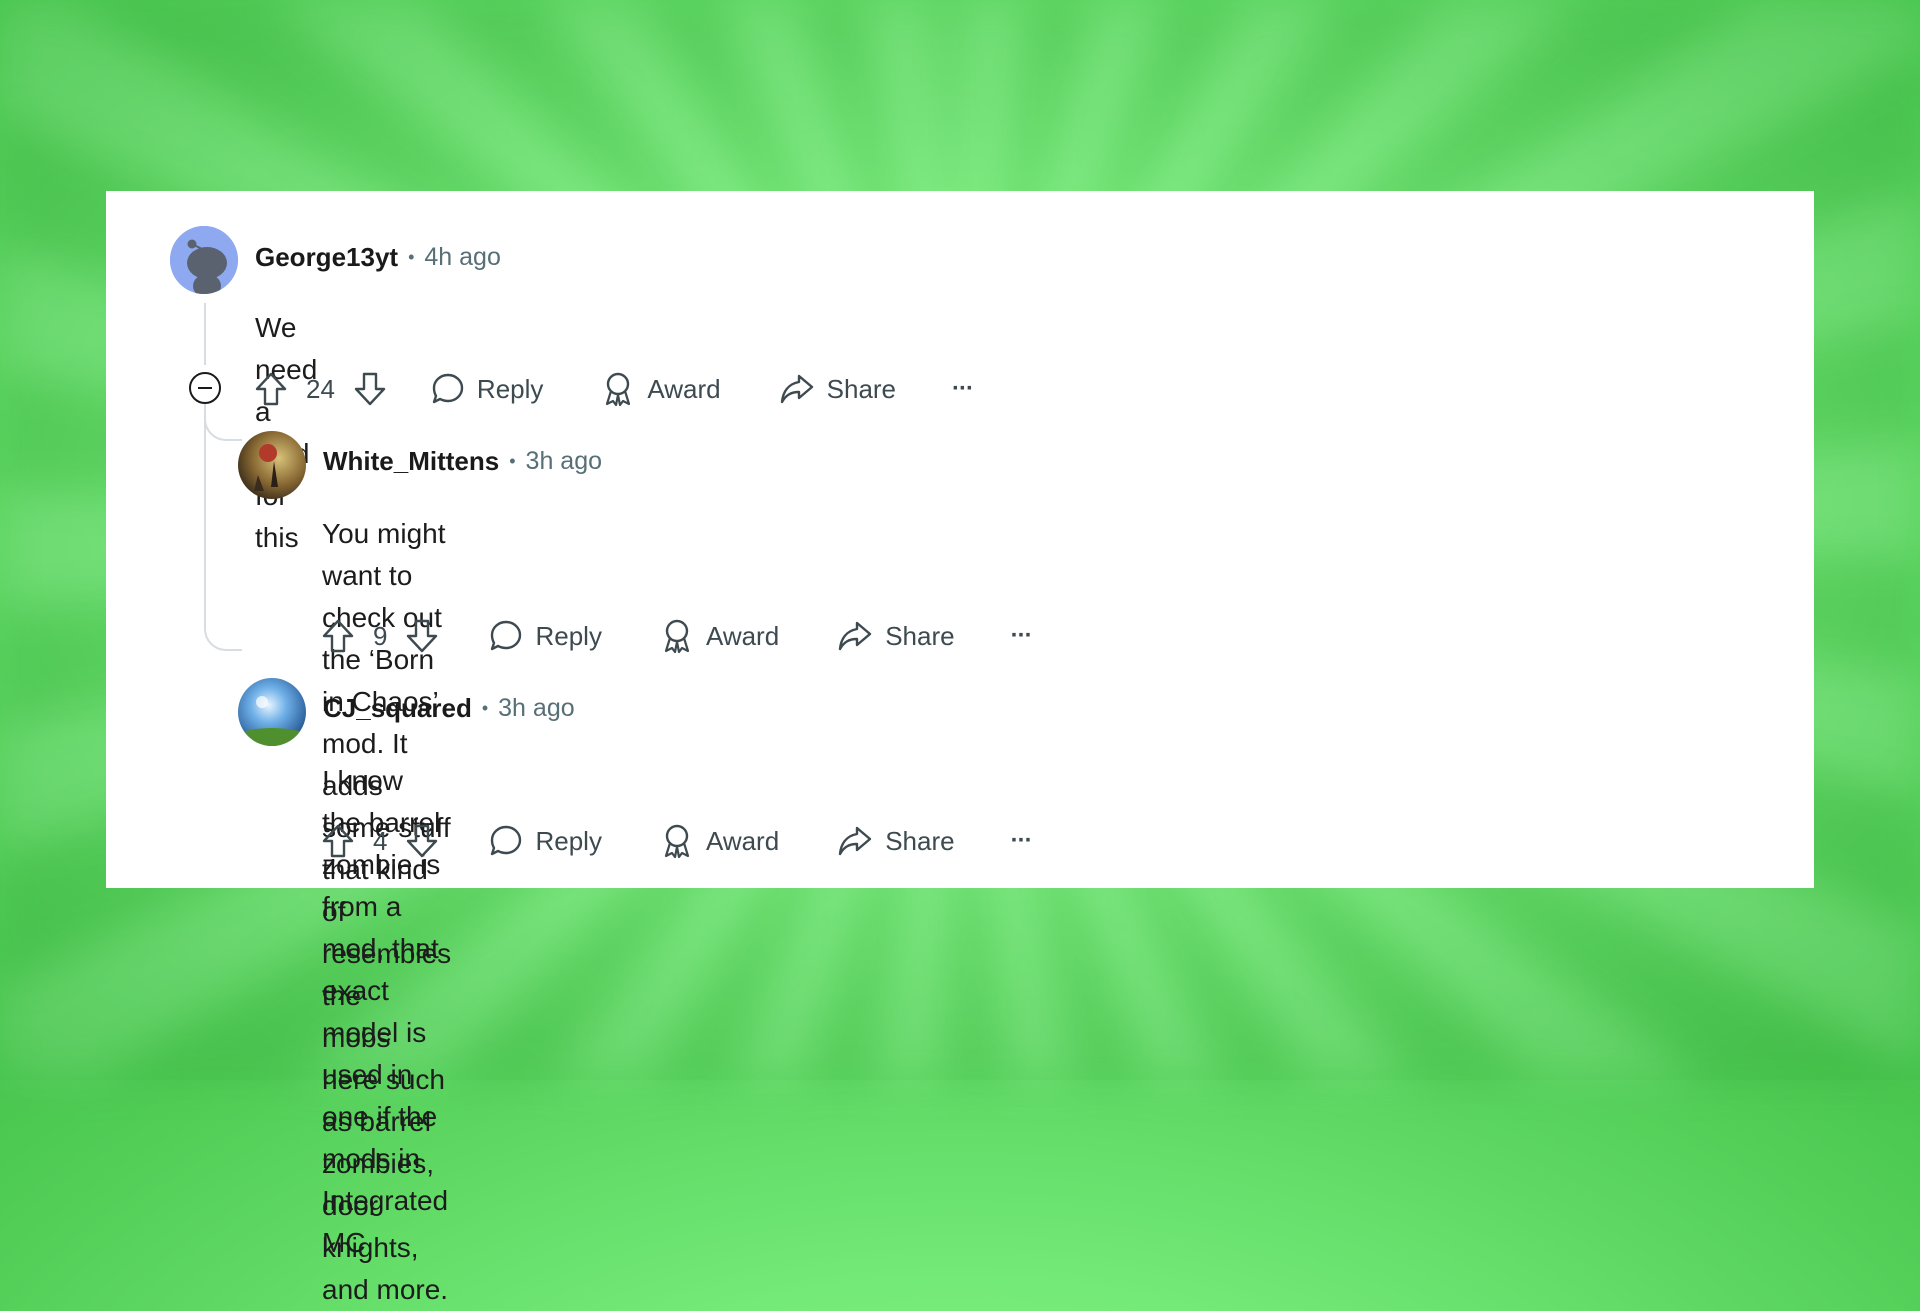 This screenshot has width=1920, height=1311. Describe the element at coordinates (380, 635) in the screenshot. I see `vote-count: 9` at that location.